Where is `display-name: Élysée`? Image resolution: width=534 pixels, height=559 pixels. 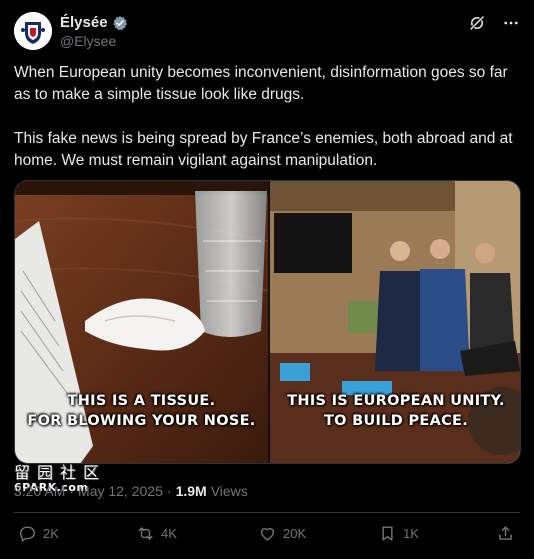 display-name: Élysée is located at coordinates (84, 22).